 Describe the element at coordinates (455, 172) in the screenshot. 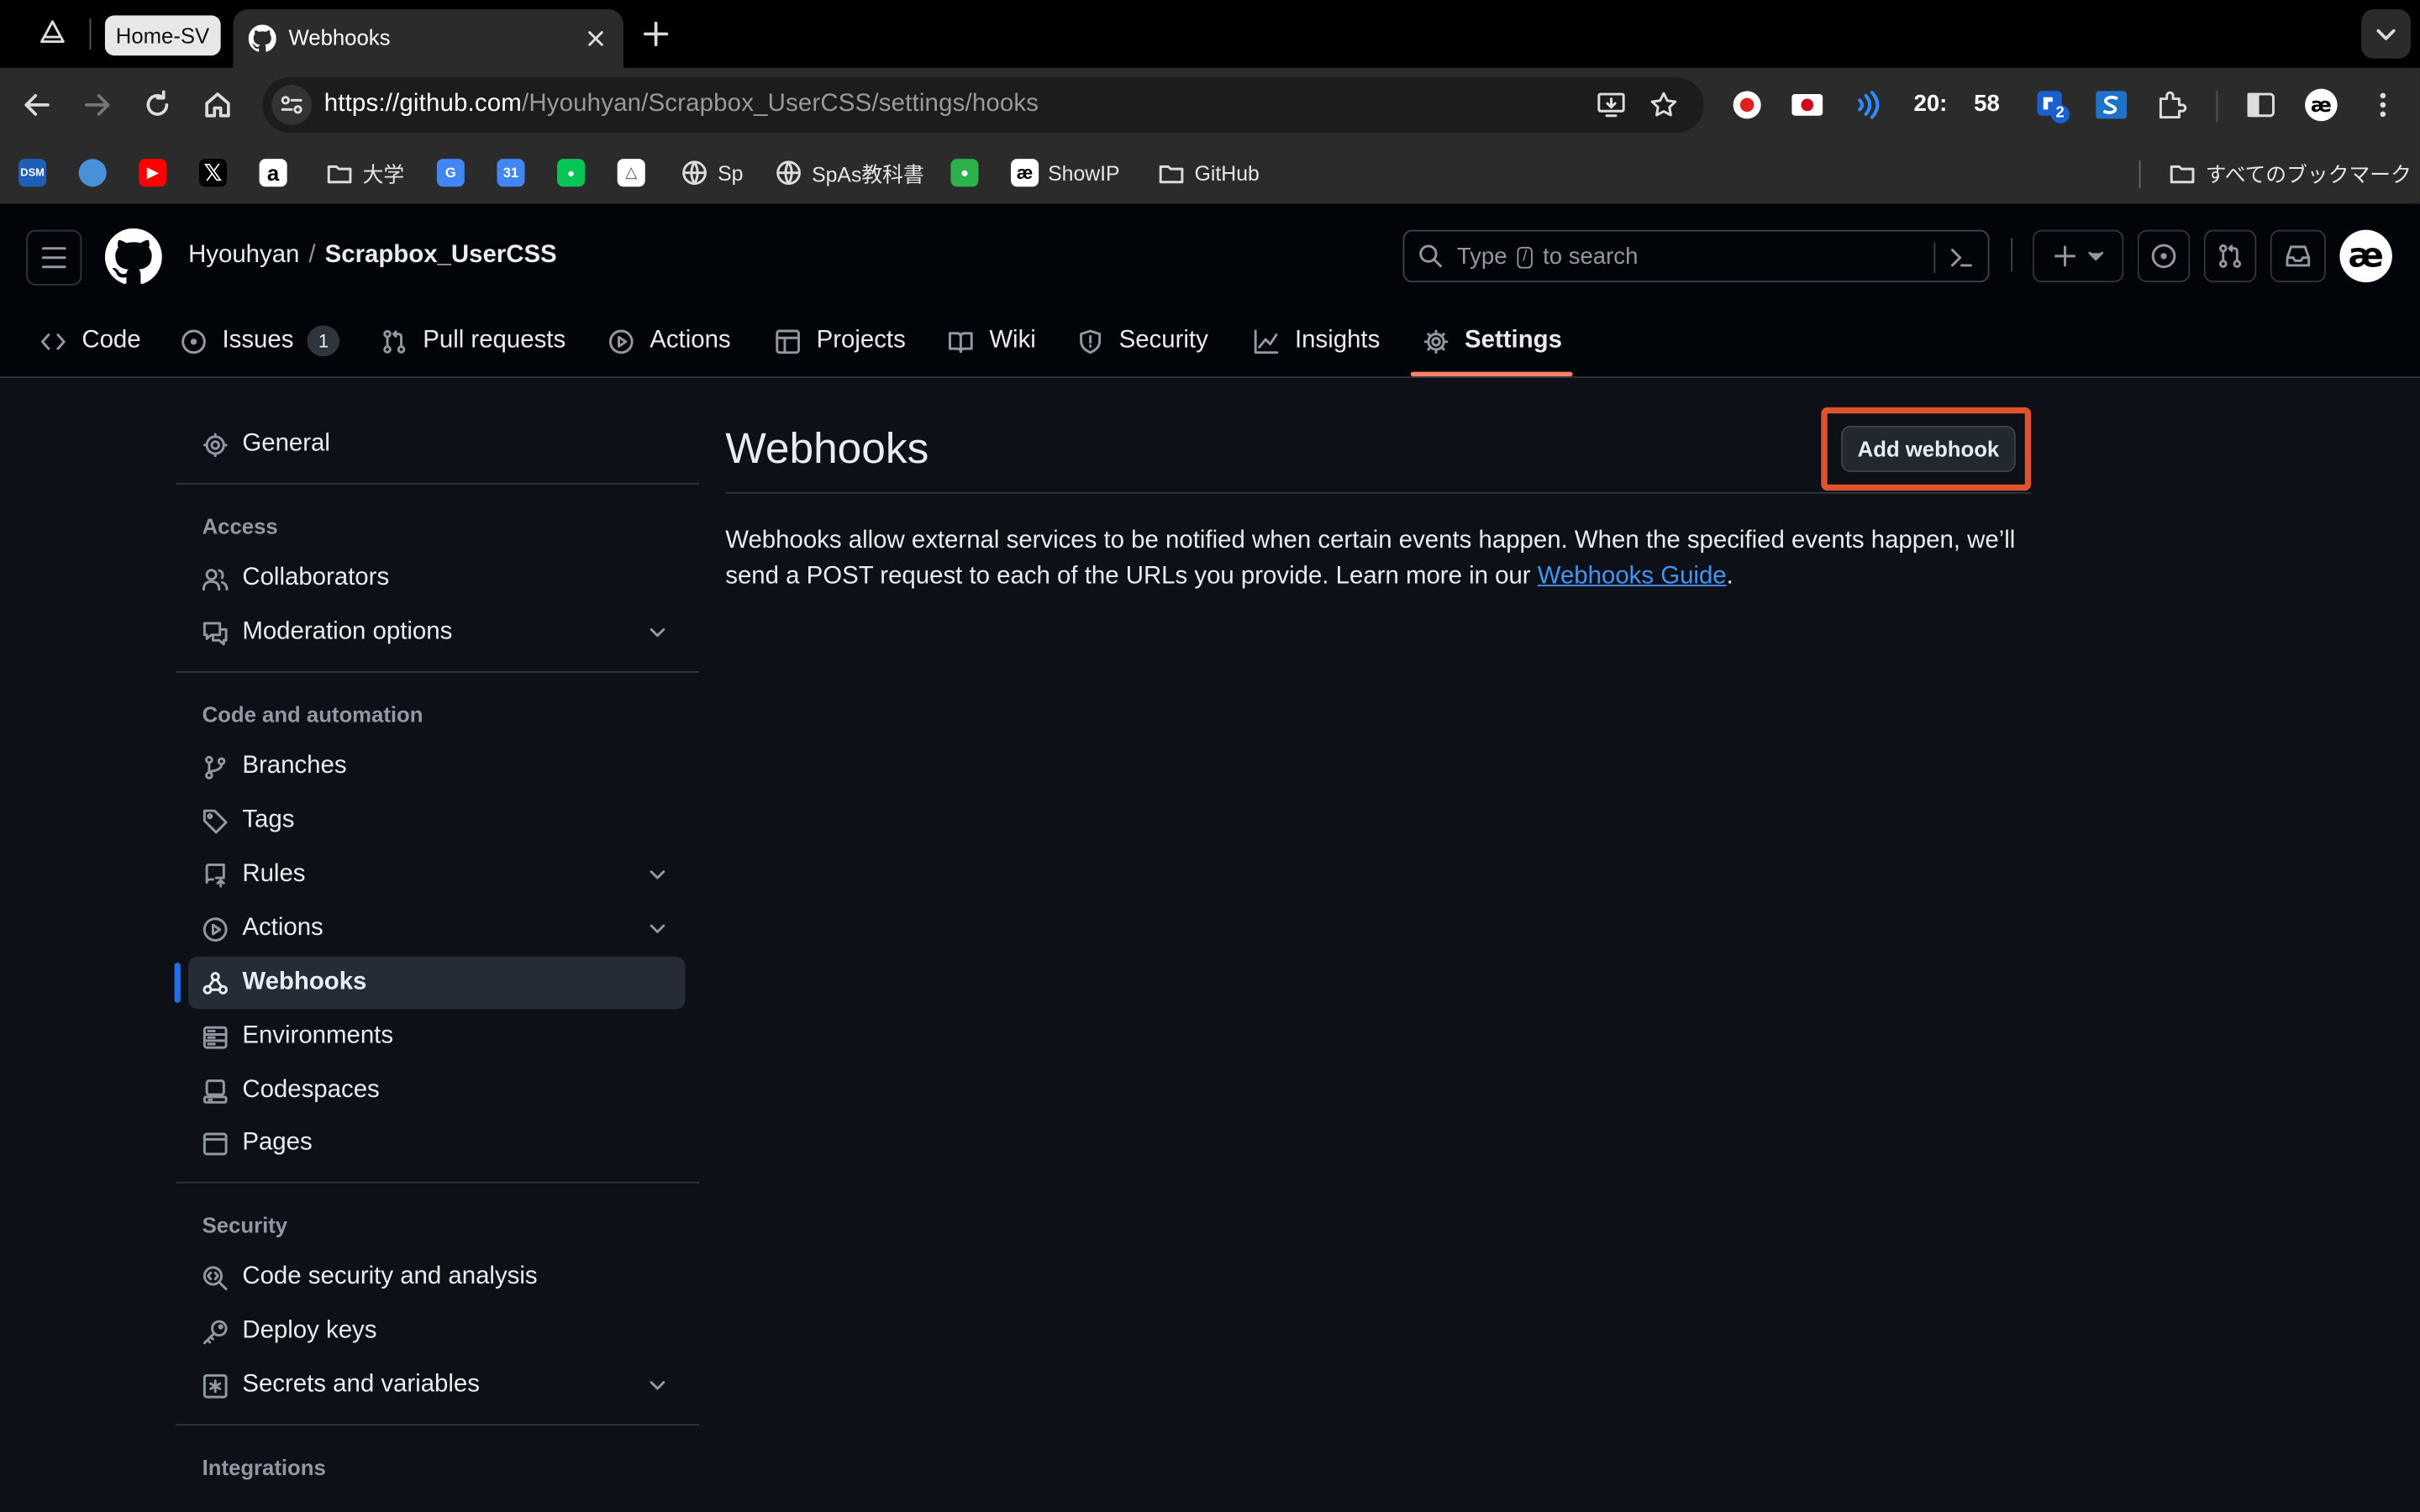

I see `bookmark-translate: G` at that location.